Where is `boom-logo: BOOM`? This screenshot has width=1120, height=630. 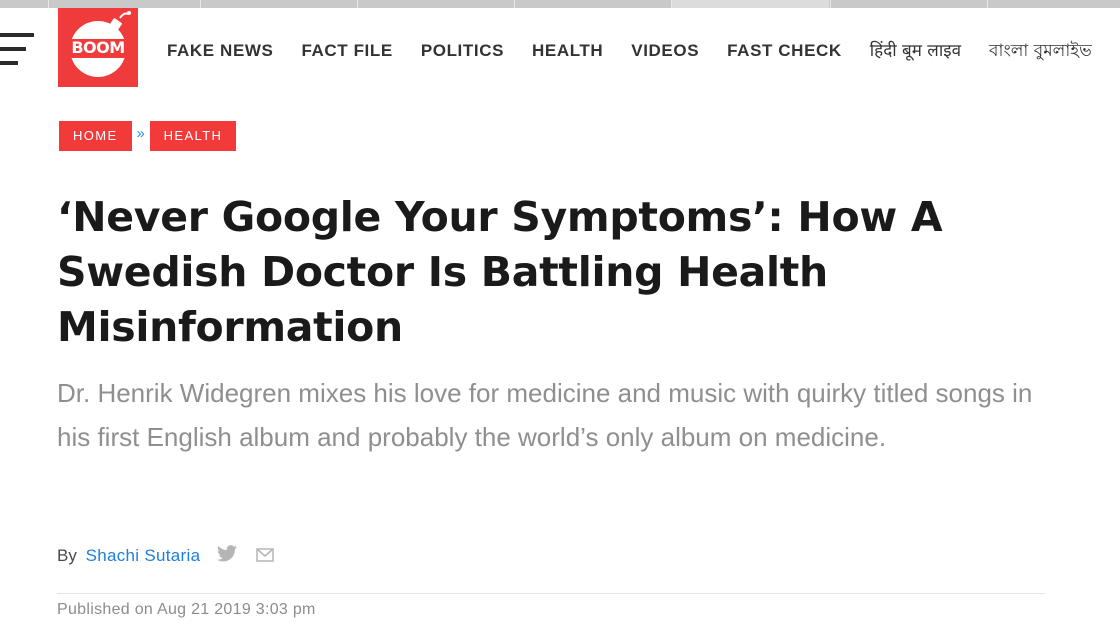
boom-logo: BOOM is located at coordinates (98, 47).